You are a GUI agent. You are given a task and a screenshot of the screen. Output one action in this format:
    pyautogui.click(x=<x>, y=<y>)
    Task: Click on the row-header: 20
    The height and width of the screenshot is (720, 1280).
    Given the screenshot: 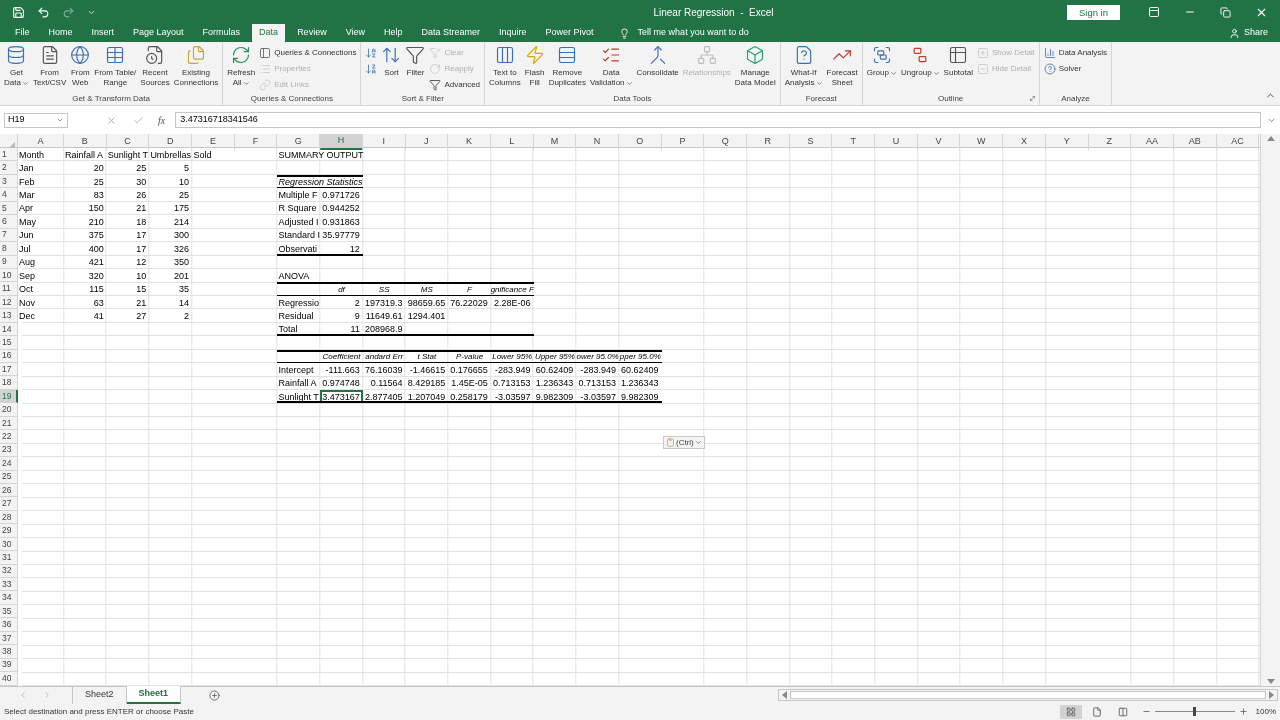 What is the action you would take?
    pyautogui.click(x=9, y=410)
    